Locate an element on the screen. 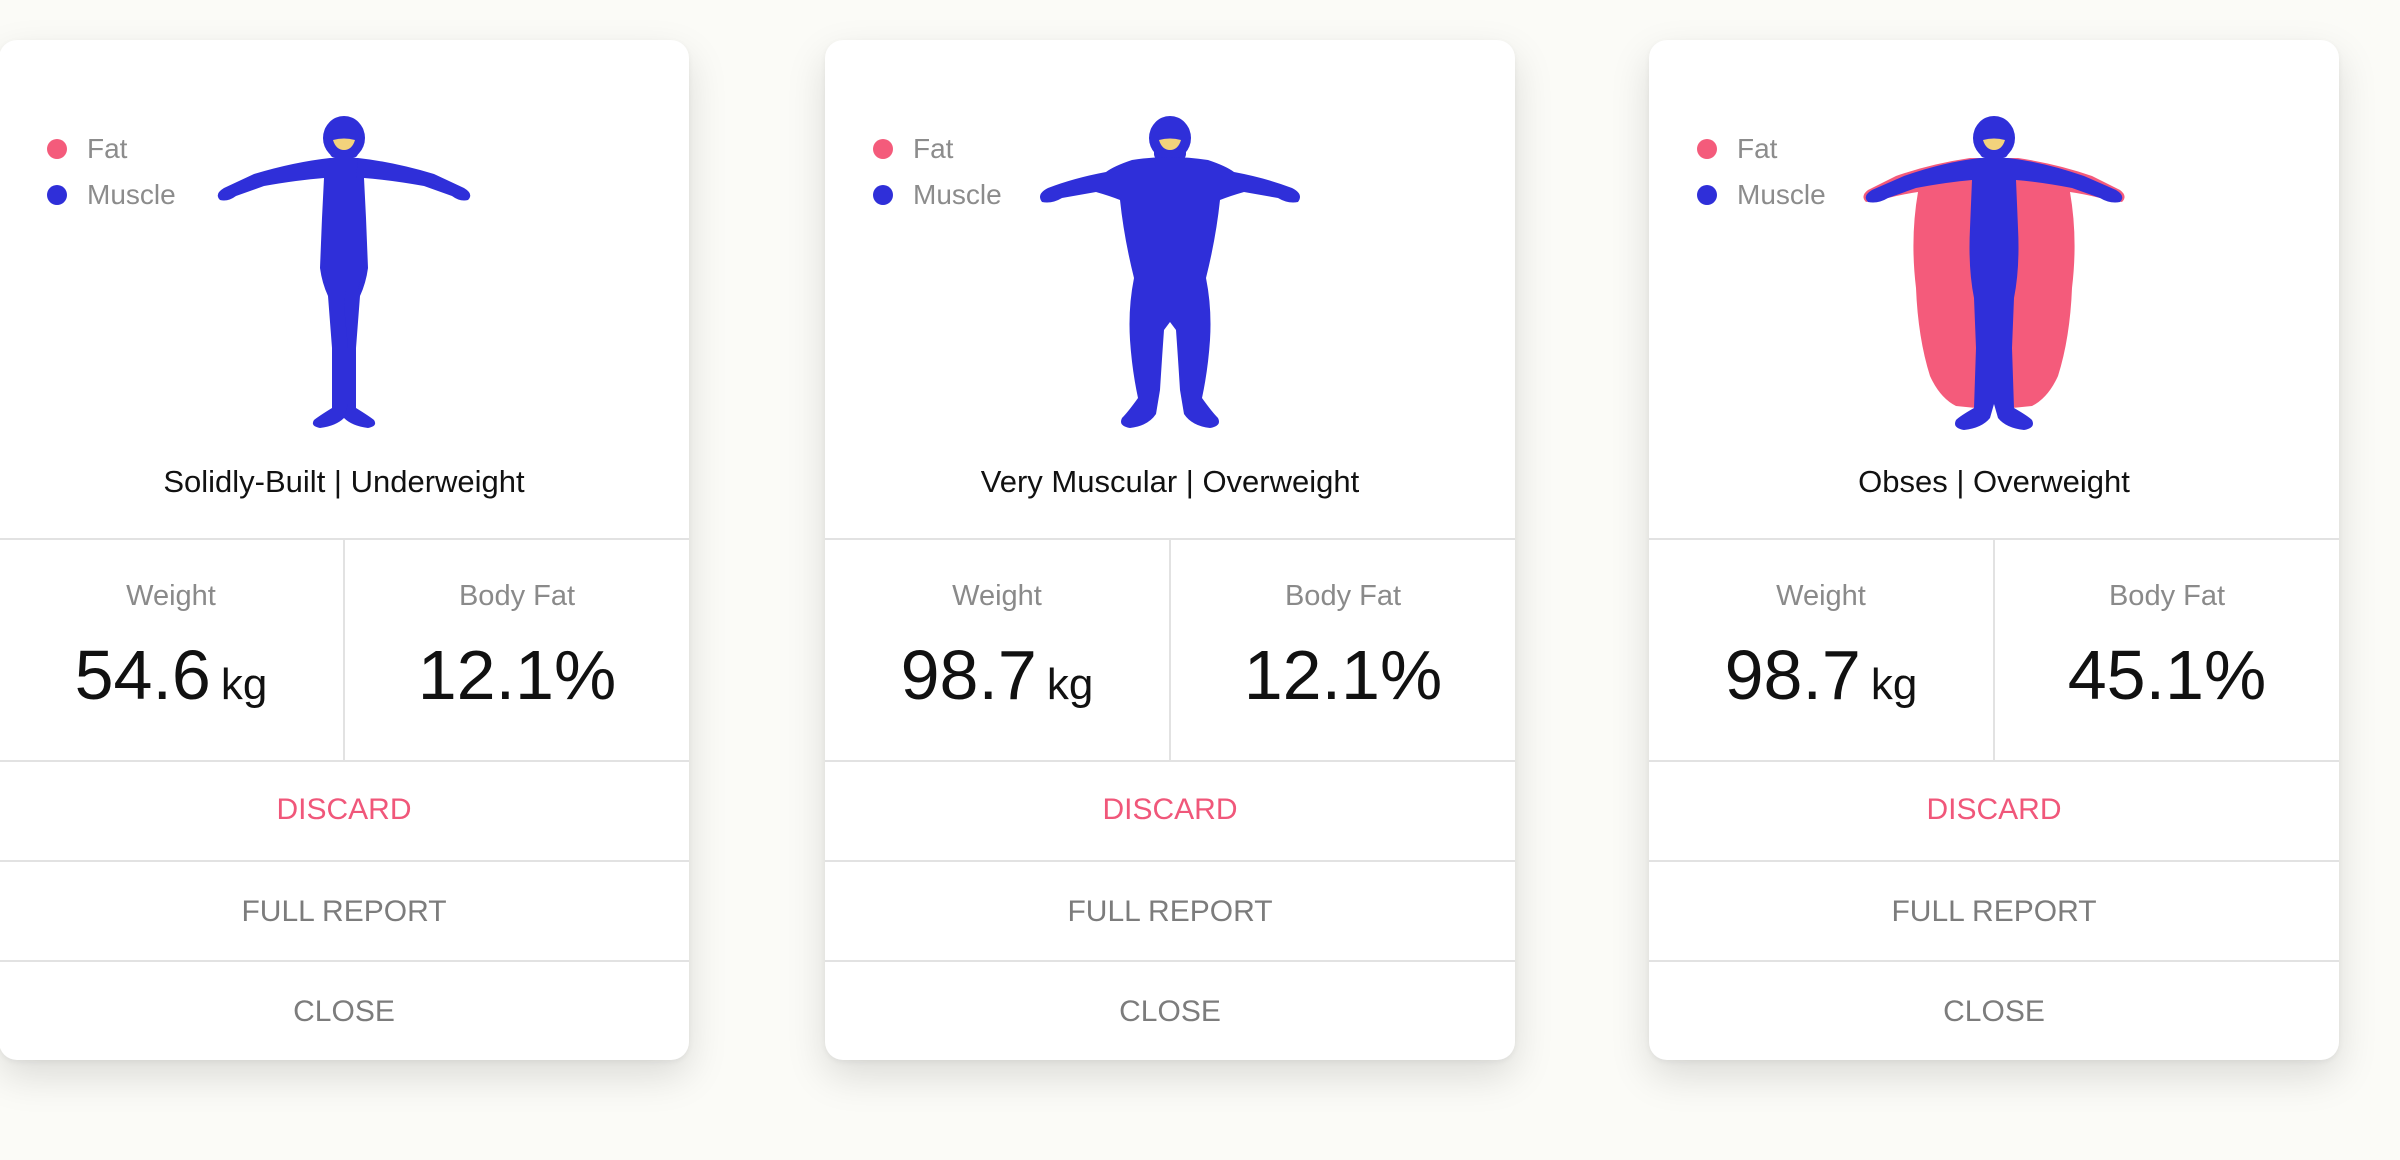  stats-row: Weight 98.7 kg Body Fat 45.1% is located at coordinates (1994, 650).